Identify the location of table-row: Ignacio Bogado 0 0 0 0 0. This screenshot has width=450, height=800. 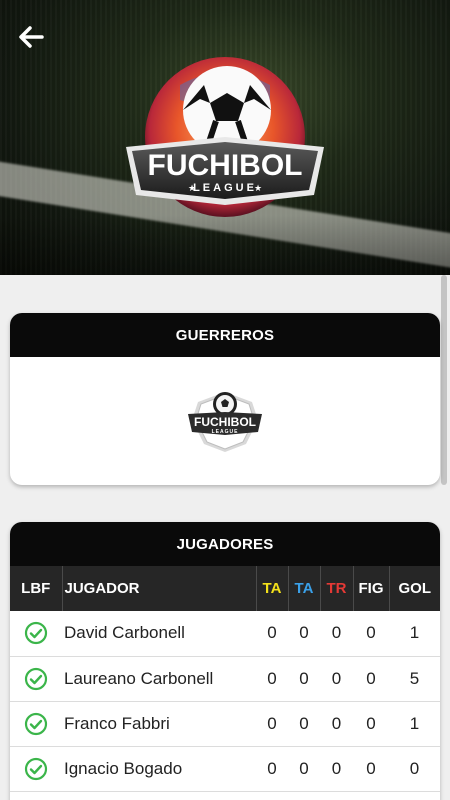
(225, 768).